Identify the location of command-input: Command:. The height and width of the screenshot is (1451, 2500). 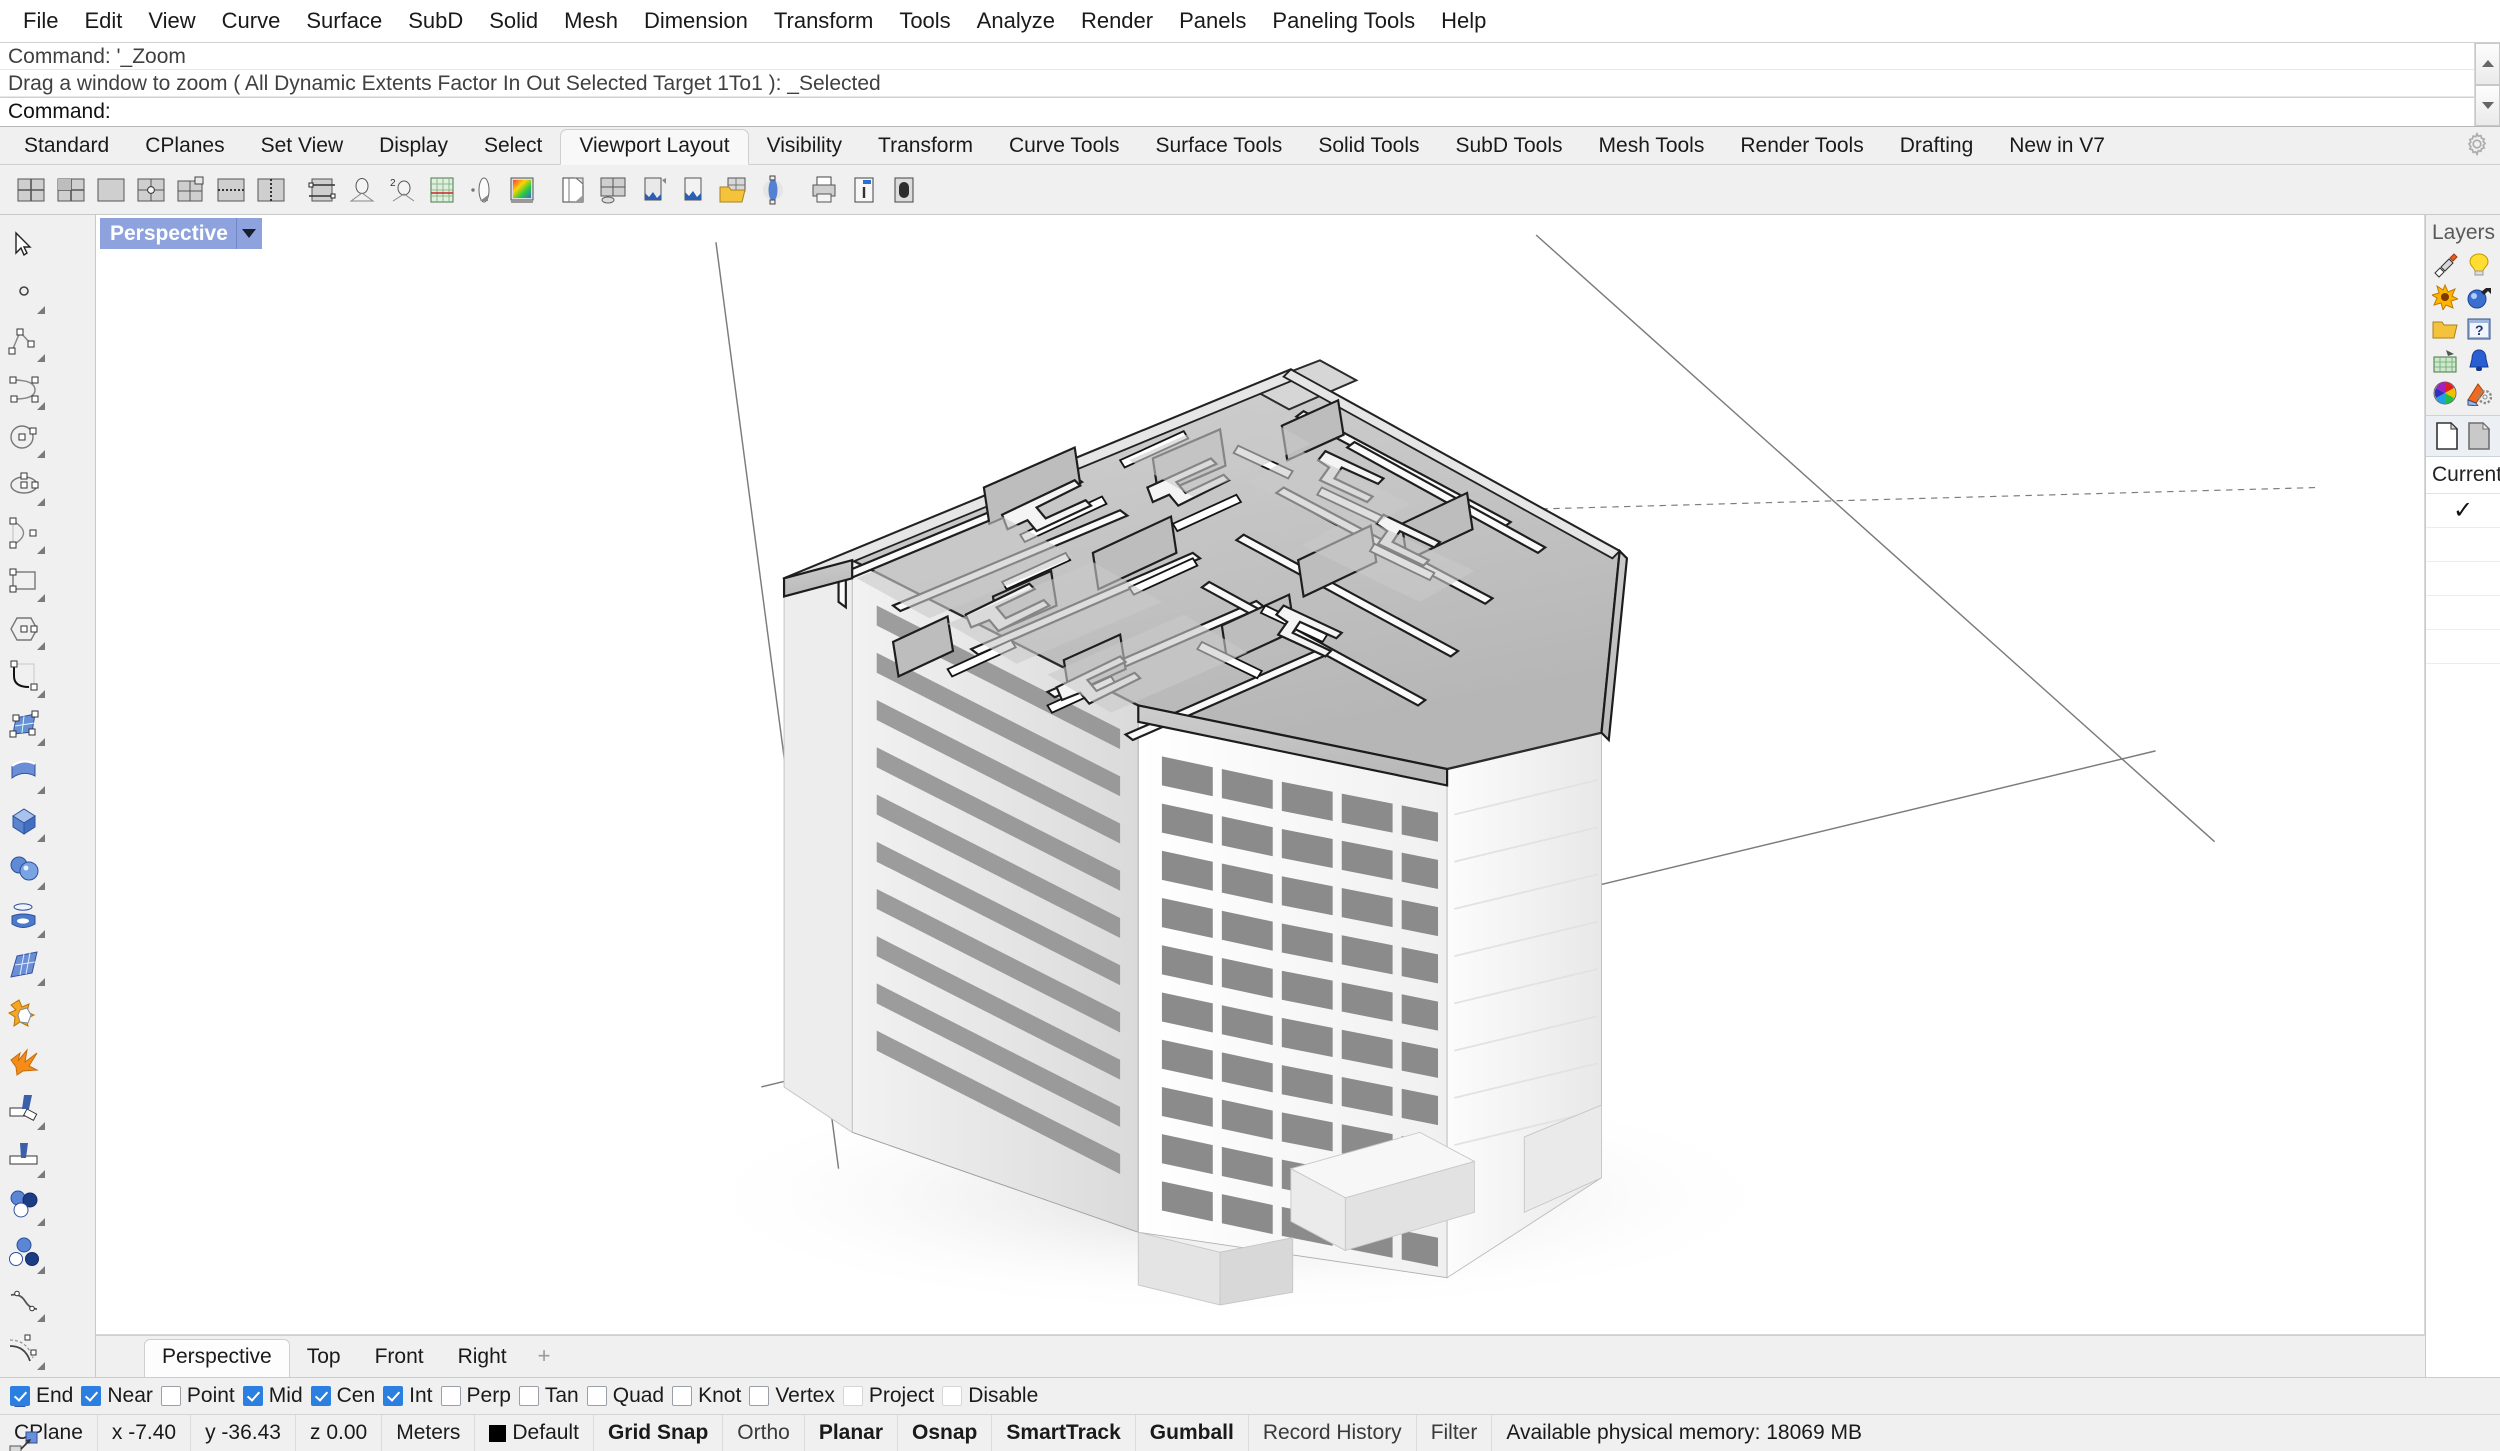
(1237, 111).